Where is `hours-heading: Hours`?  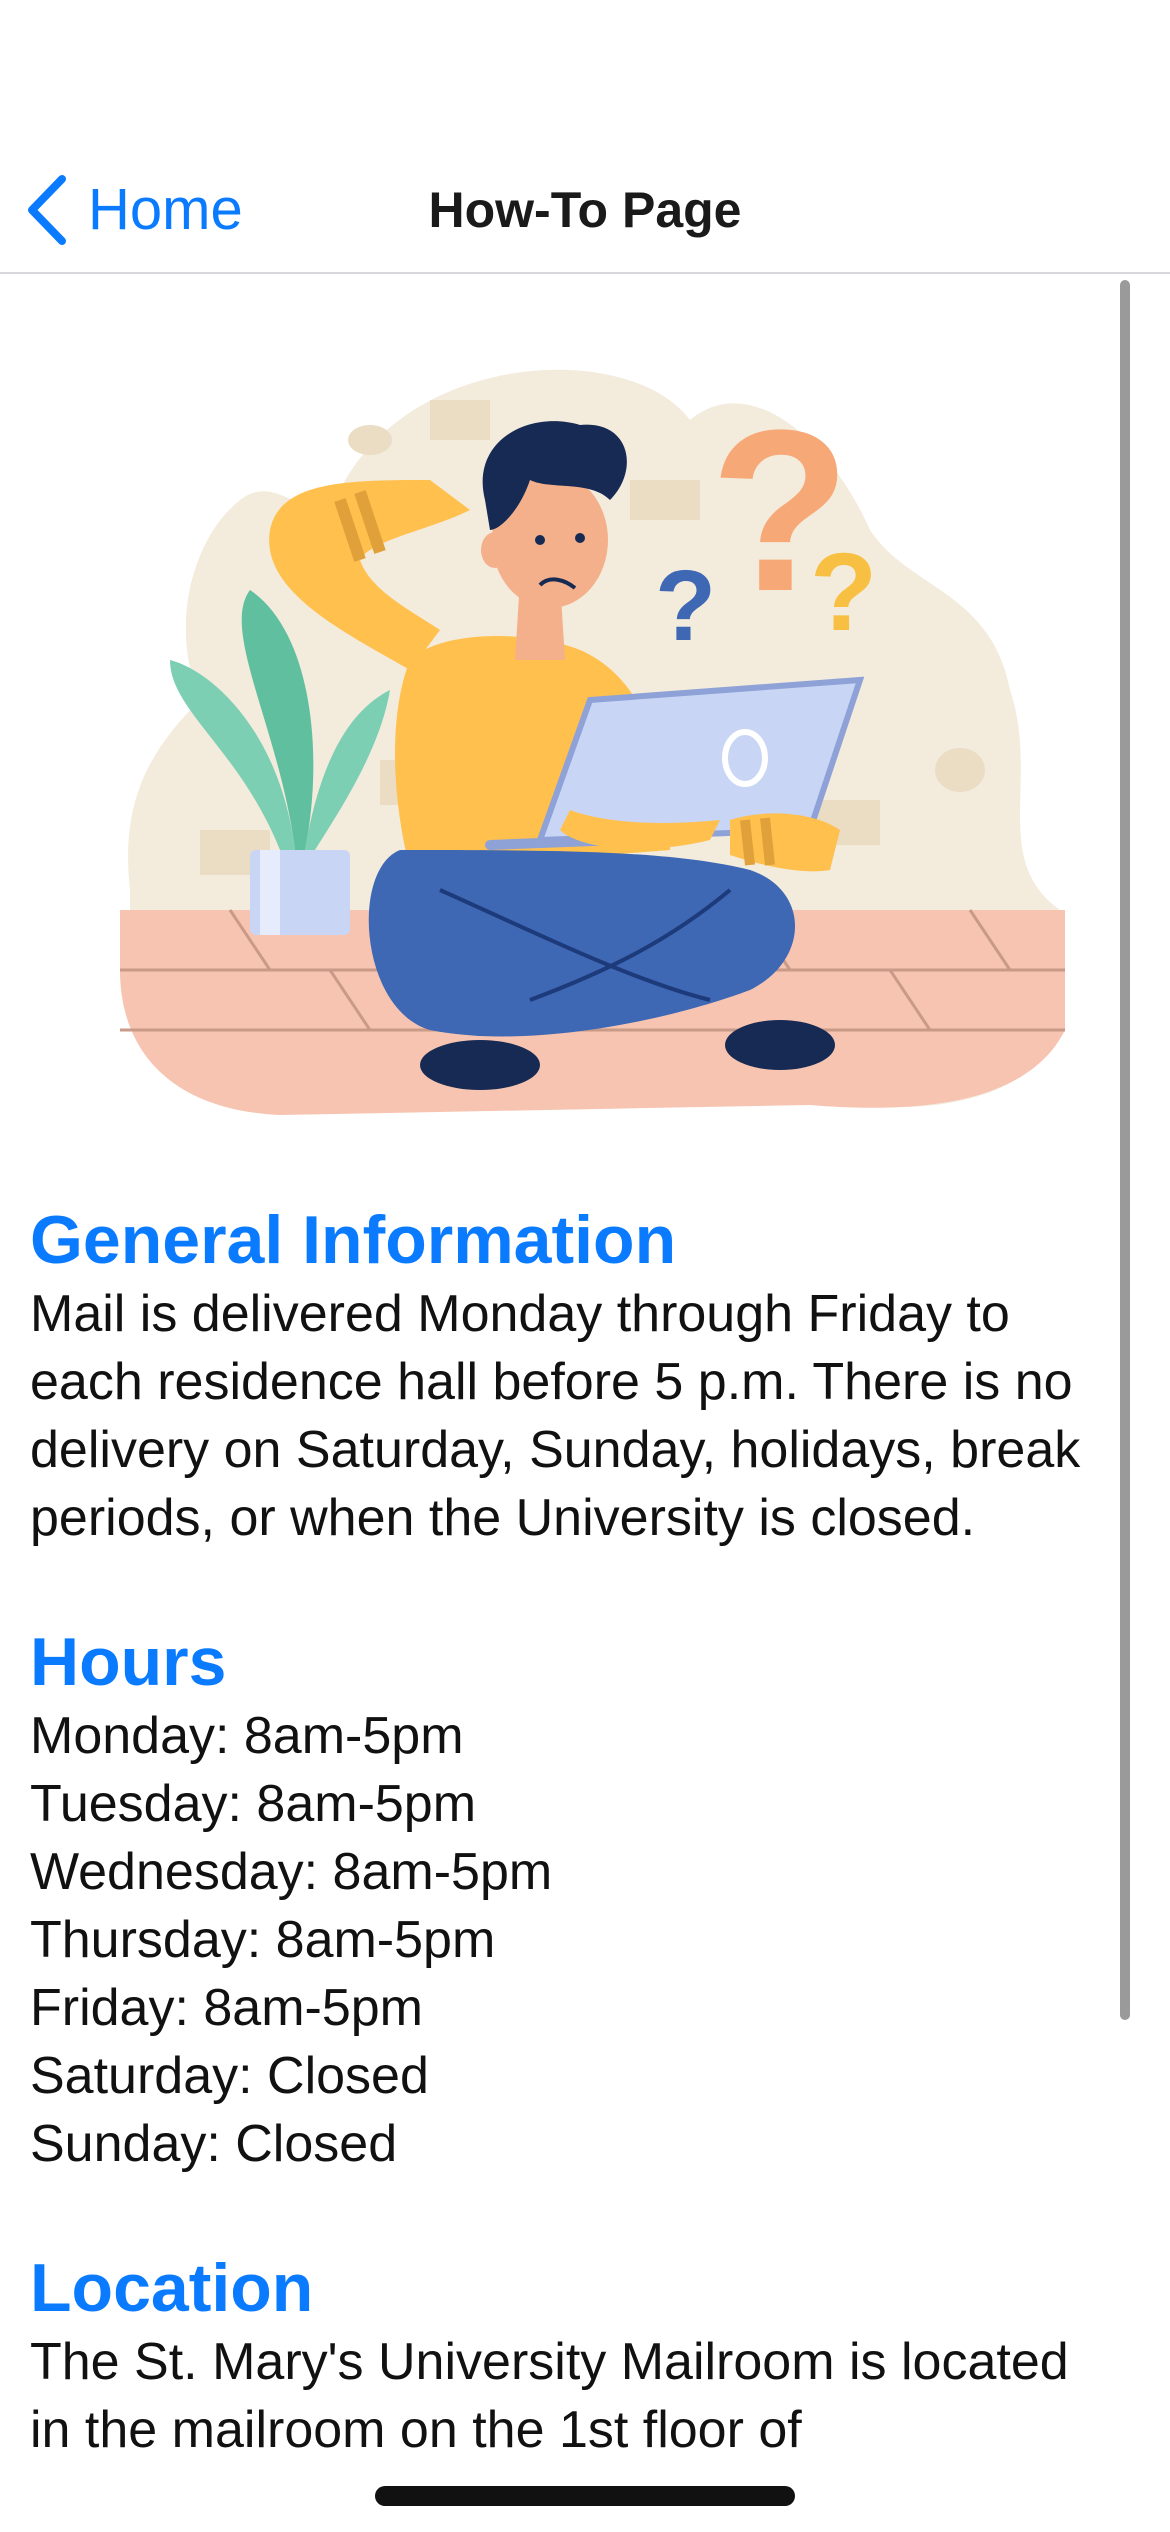 hours-heading: Hours is located at coordinates (128, 1662).